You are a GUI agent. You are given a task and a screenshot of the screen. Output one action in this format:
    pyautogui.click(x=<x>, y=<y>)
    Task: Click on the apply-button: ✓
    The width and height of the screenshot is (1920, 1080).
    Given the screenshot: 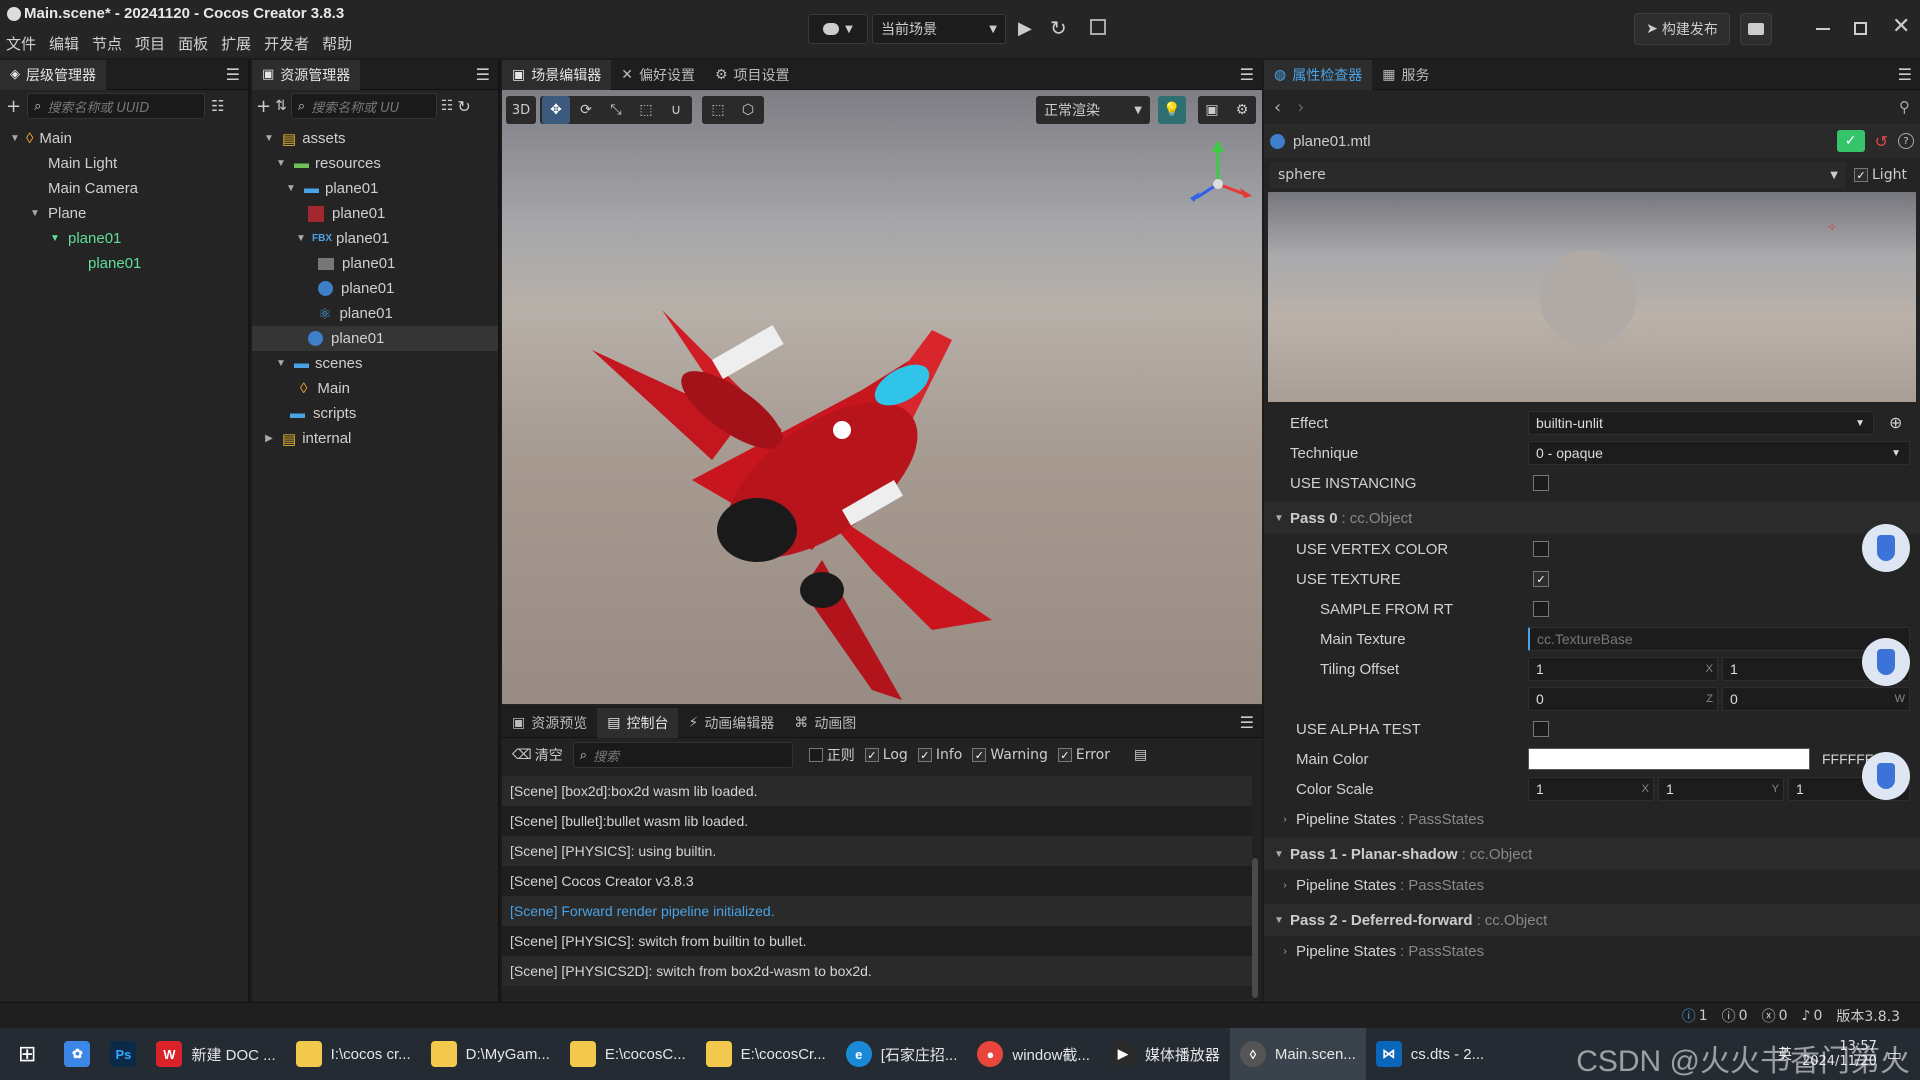 What is the action you would take?
    pyautogui.click(x=1850, y=141)
    